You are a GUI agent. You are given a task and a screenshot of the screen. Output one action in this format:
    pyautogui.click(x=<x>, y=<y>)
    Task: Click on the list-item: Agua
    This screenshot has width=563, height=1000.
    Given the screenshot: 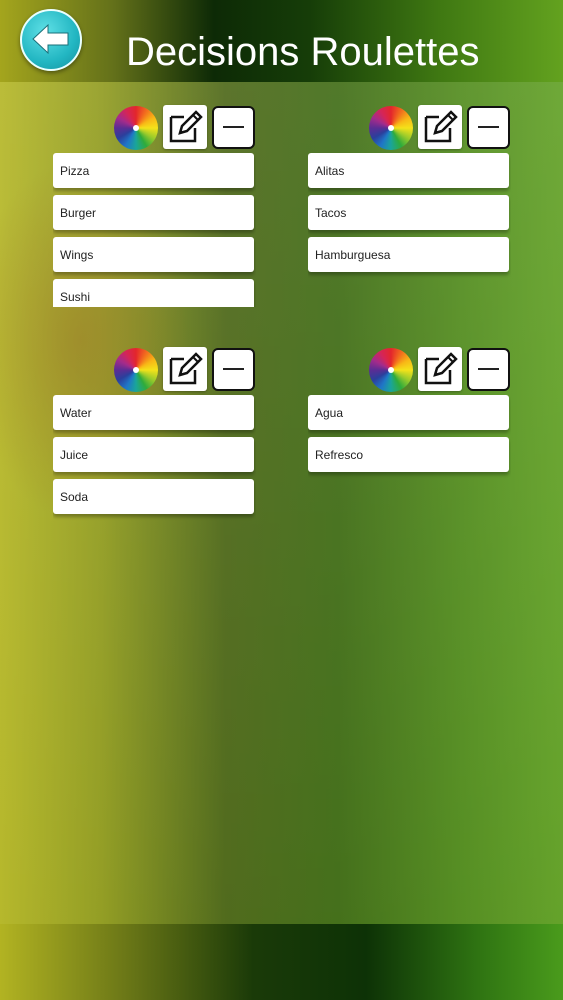 What is the action you would take?
    pyautogui.click(x=408, y=412)
    